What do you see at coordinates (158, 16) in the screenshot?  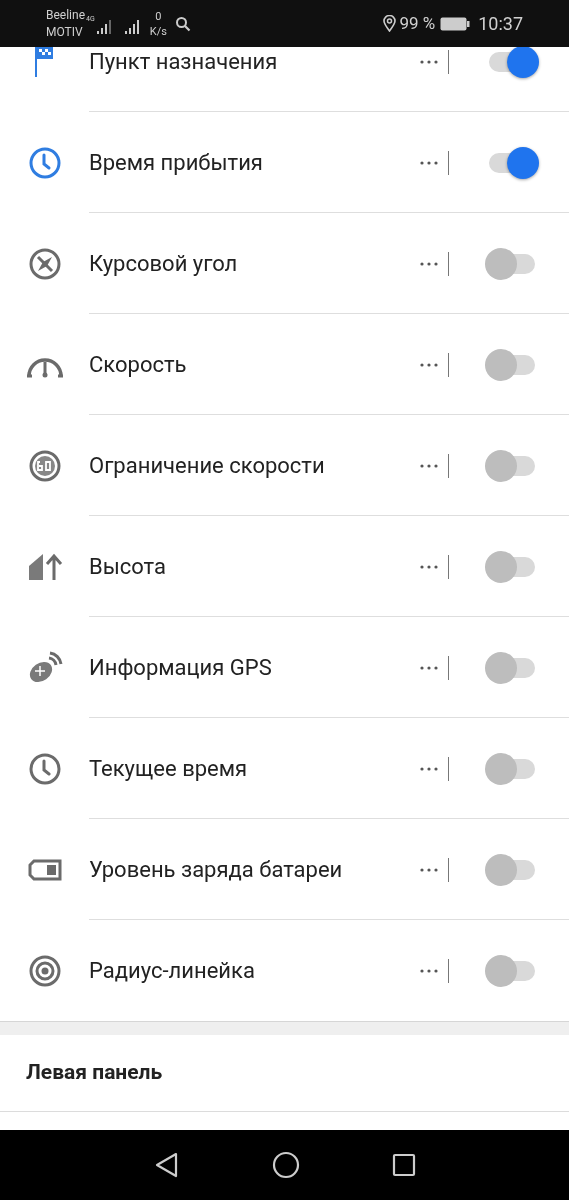 I see `data-speed: 0` at bounding box center [158, 16].